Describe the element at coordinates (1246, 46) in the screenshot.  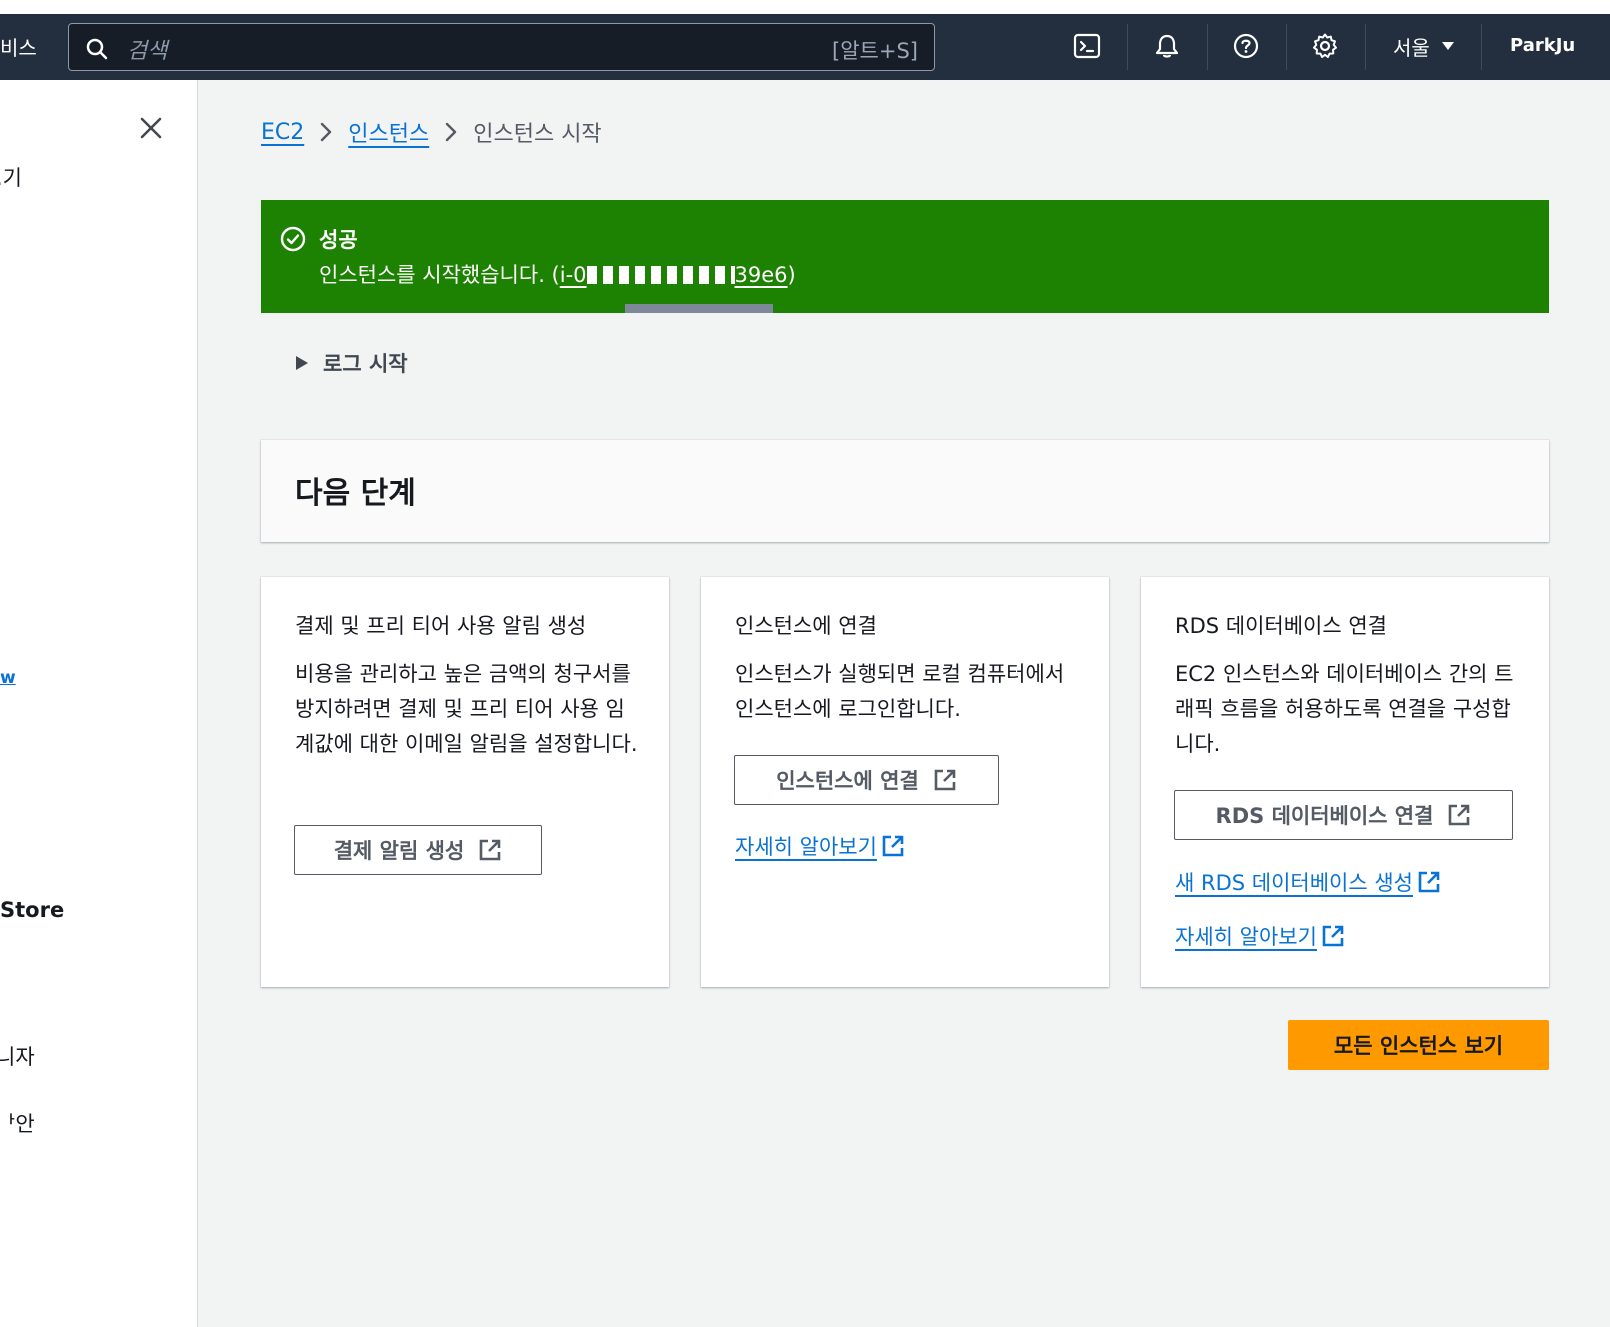
I see `help-icon` at that location.